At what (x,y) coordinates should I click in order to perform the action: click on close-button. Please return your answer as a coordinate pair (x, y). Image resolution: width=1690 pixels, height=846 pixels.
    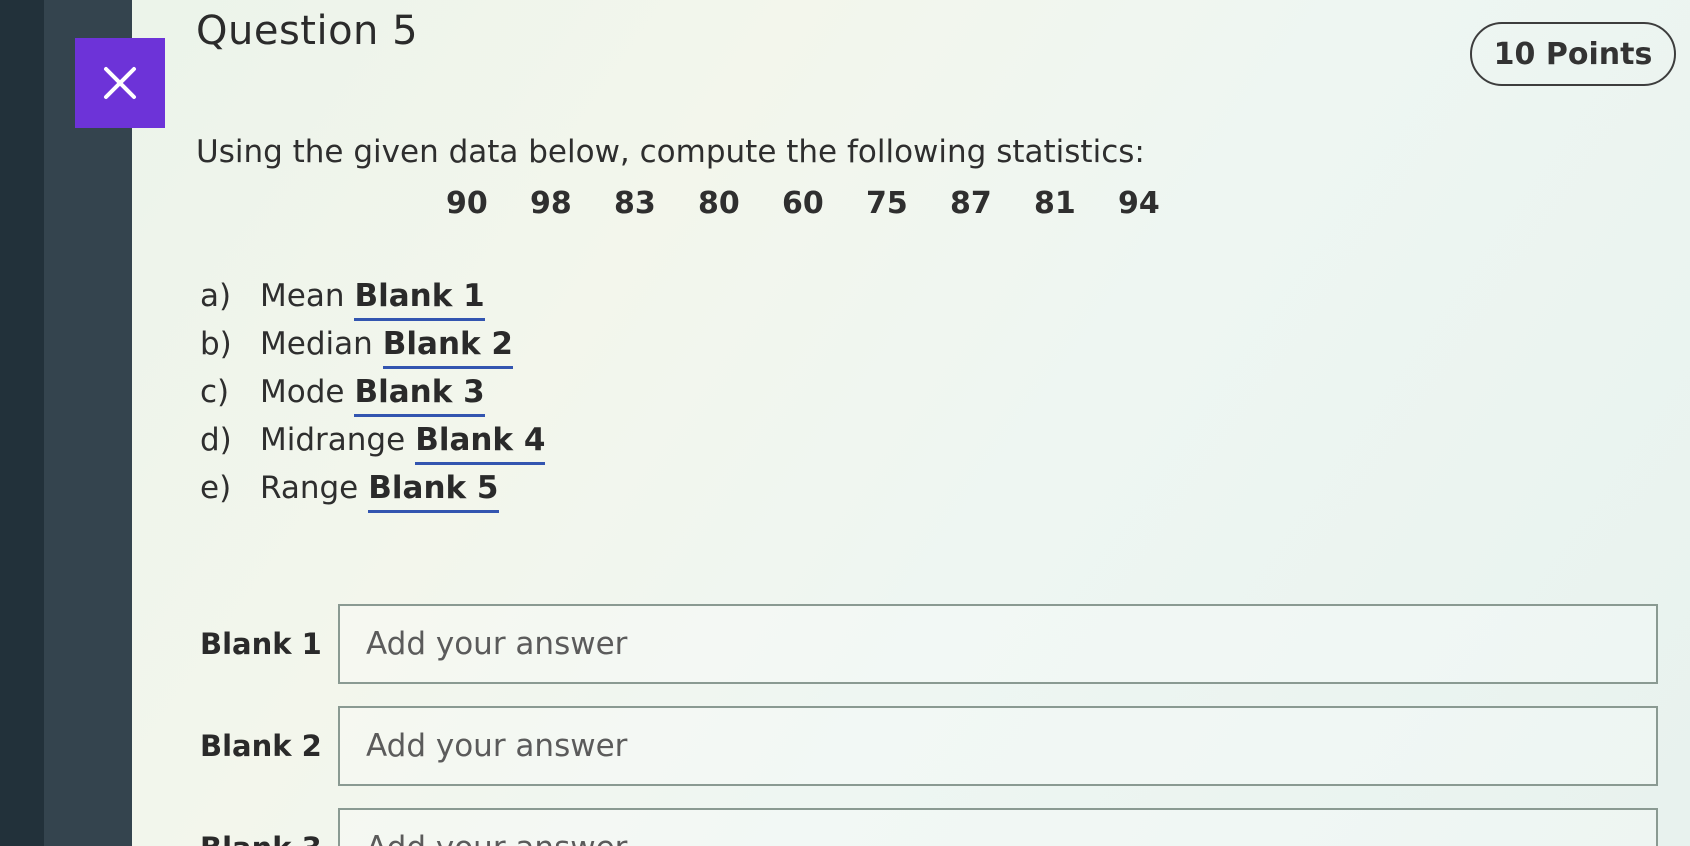
    Looking at the image, I should click on (120, 83).